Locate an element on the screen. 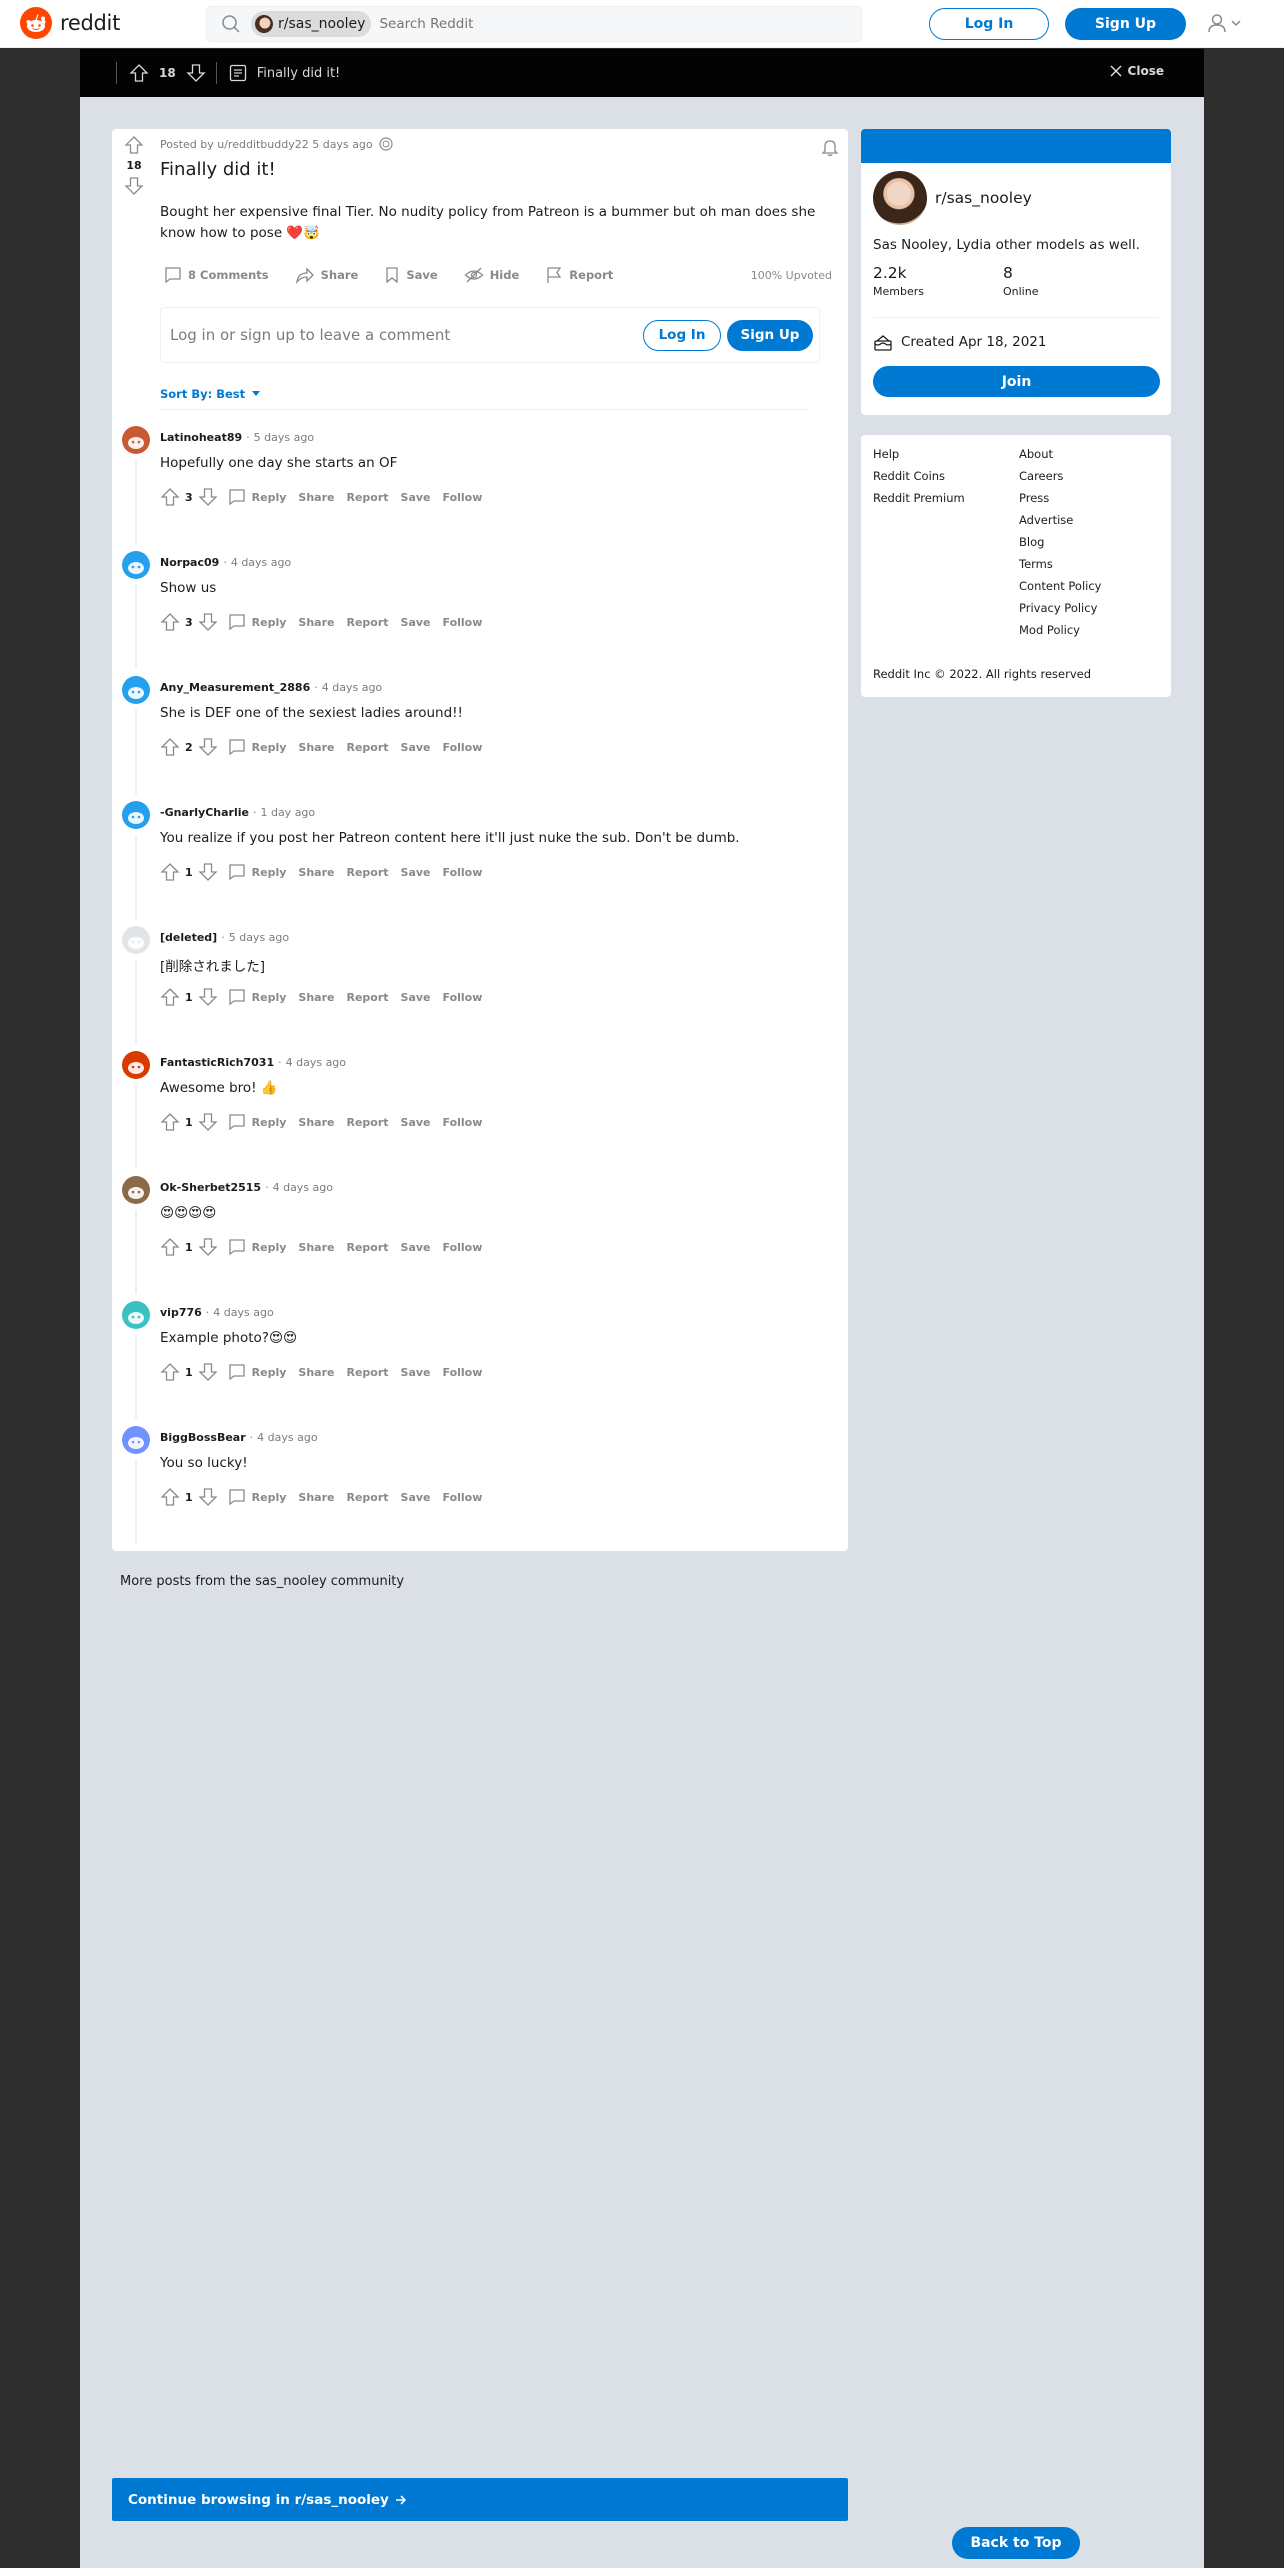 The height and width of the screenshot is (2568, 1284). footer-link: Advertise is located at coordinates (1060, 520).